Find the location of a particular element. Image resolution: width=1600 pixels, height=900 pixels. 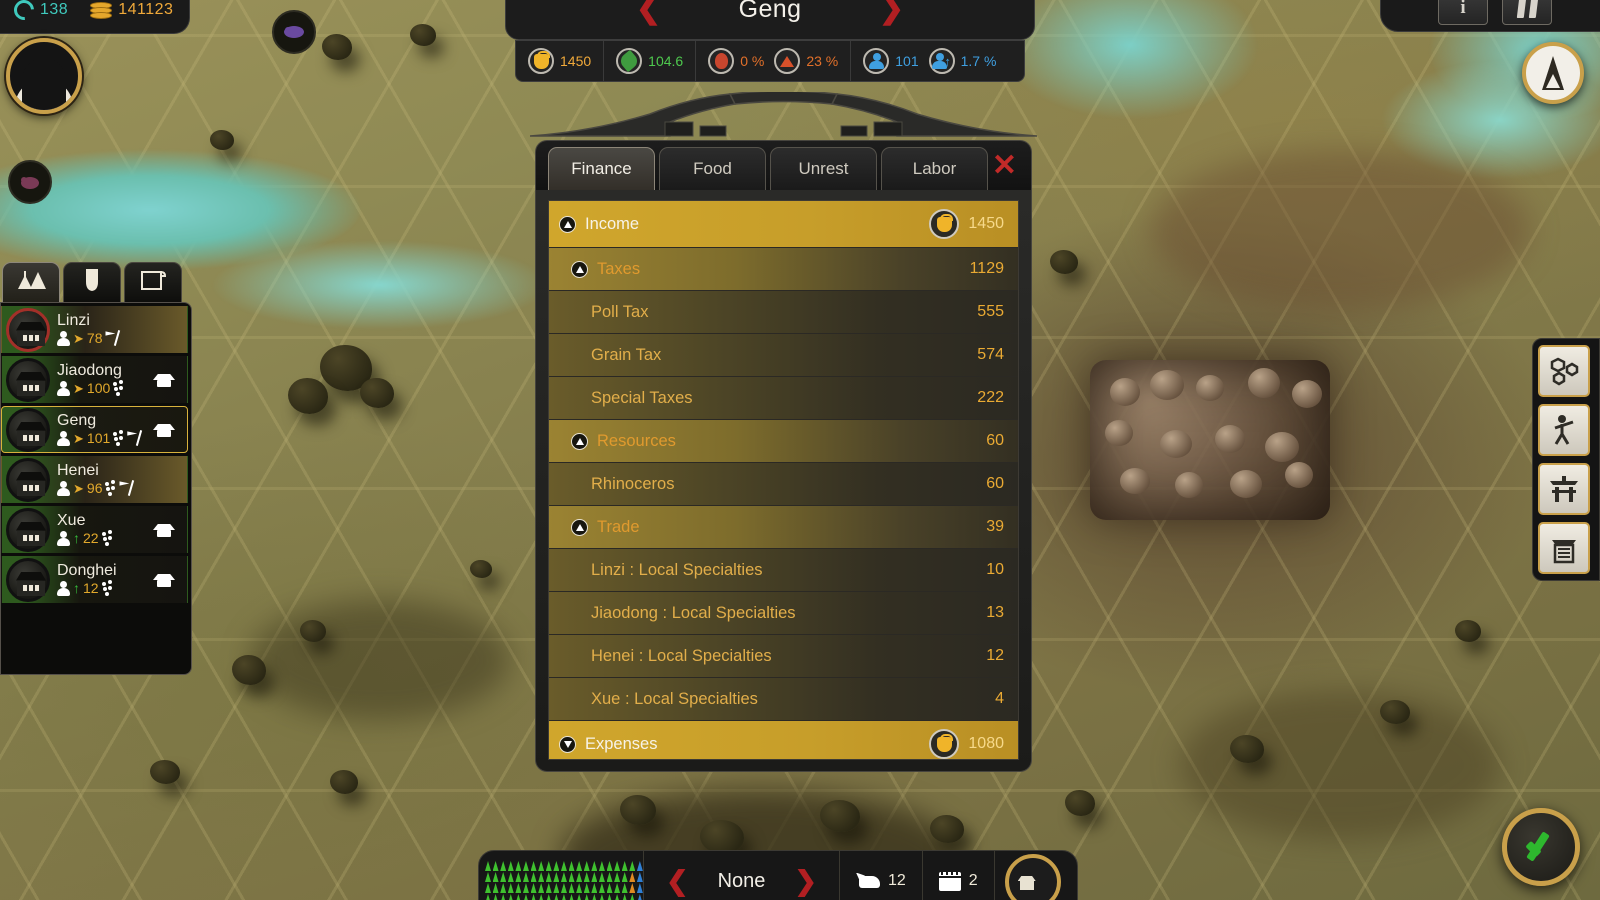

buildings-button is located at coordinates (1564, 548).